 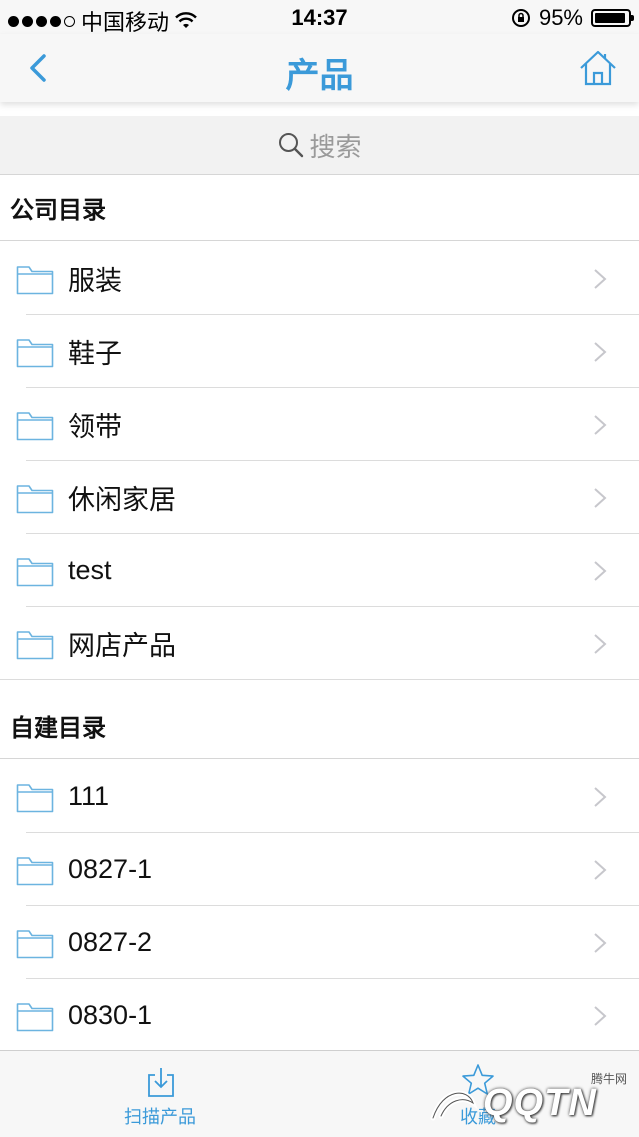 What do you see at coordinates (540, 1103) in the screenshot?
I see `watermark-text: QQTN` at bounding box center [540, 1103].